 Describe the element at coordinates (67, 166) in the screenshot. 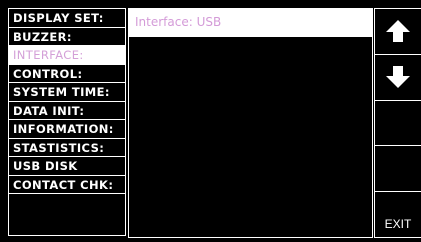

I see `menu-item-usb-disk: USB DISK` at that location.